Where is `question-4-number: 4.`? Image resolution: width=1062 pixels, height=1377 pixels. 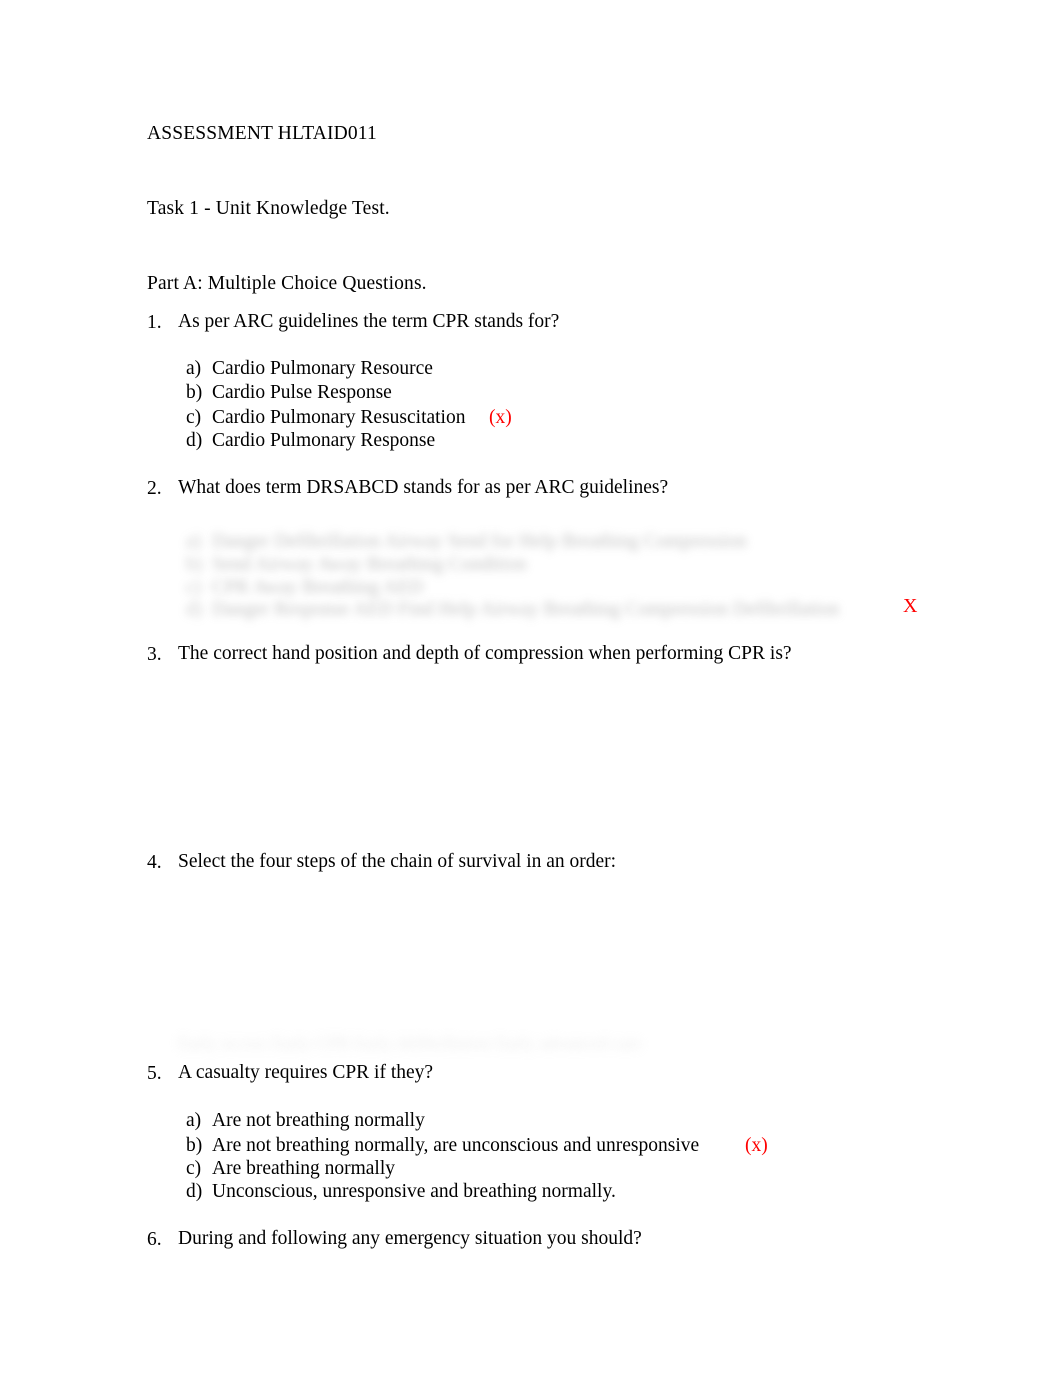
question-4-number: 4. is located at coordinates (154, 862).